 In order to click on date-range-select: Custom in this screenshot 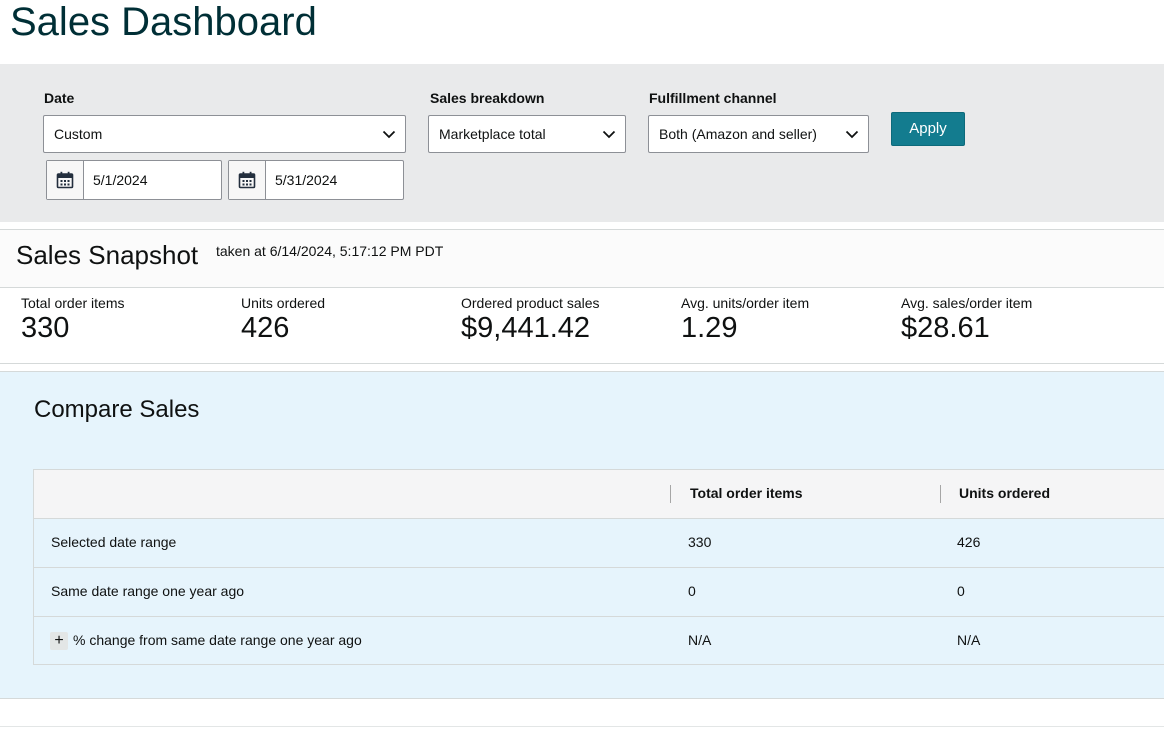, I will do `click(224, 134)`.